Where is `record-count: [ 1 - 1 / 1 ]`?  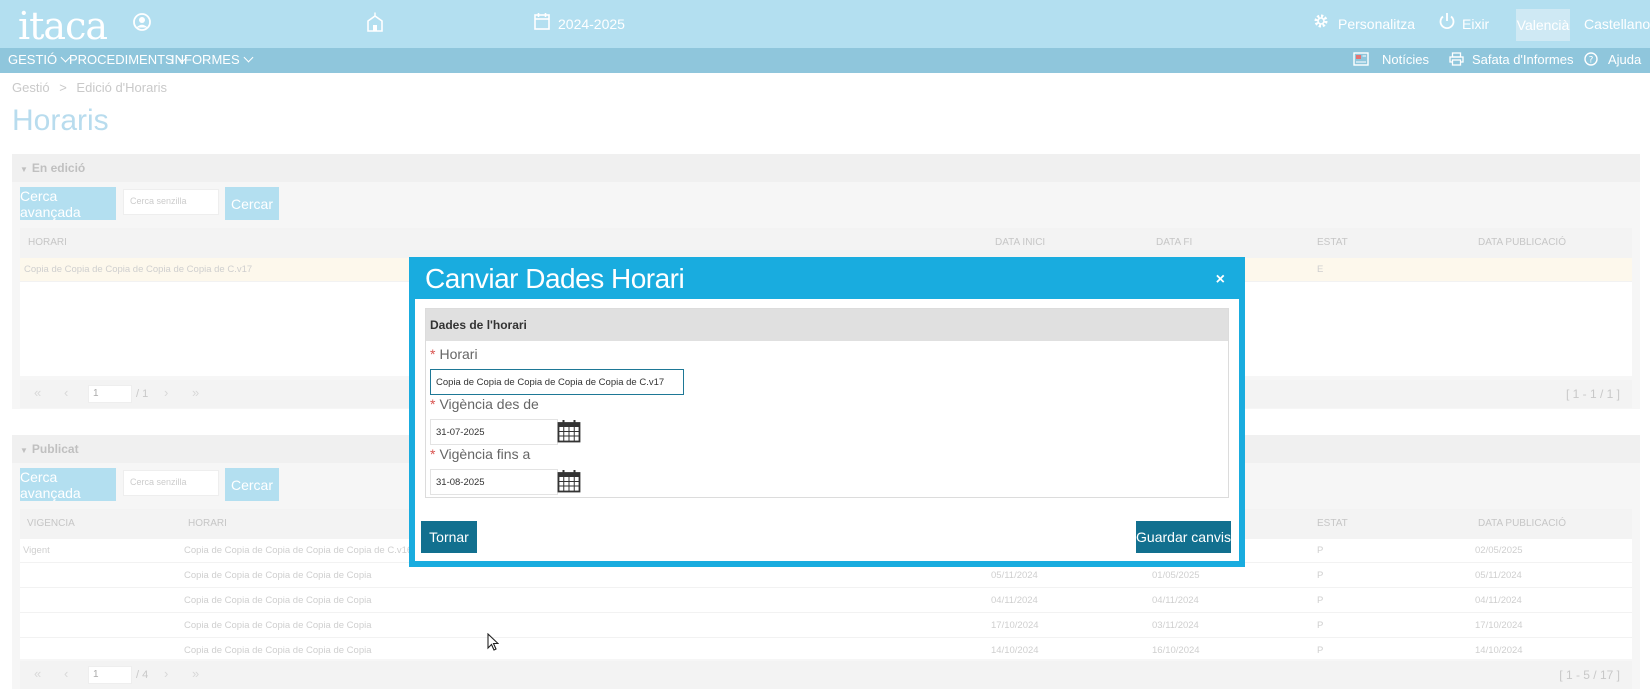 record-count: [ 1 - 1 / 1 ] is located at coordinates (1592, 394).